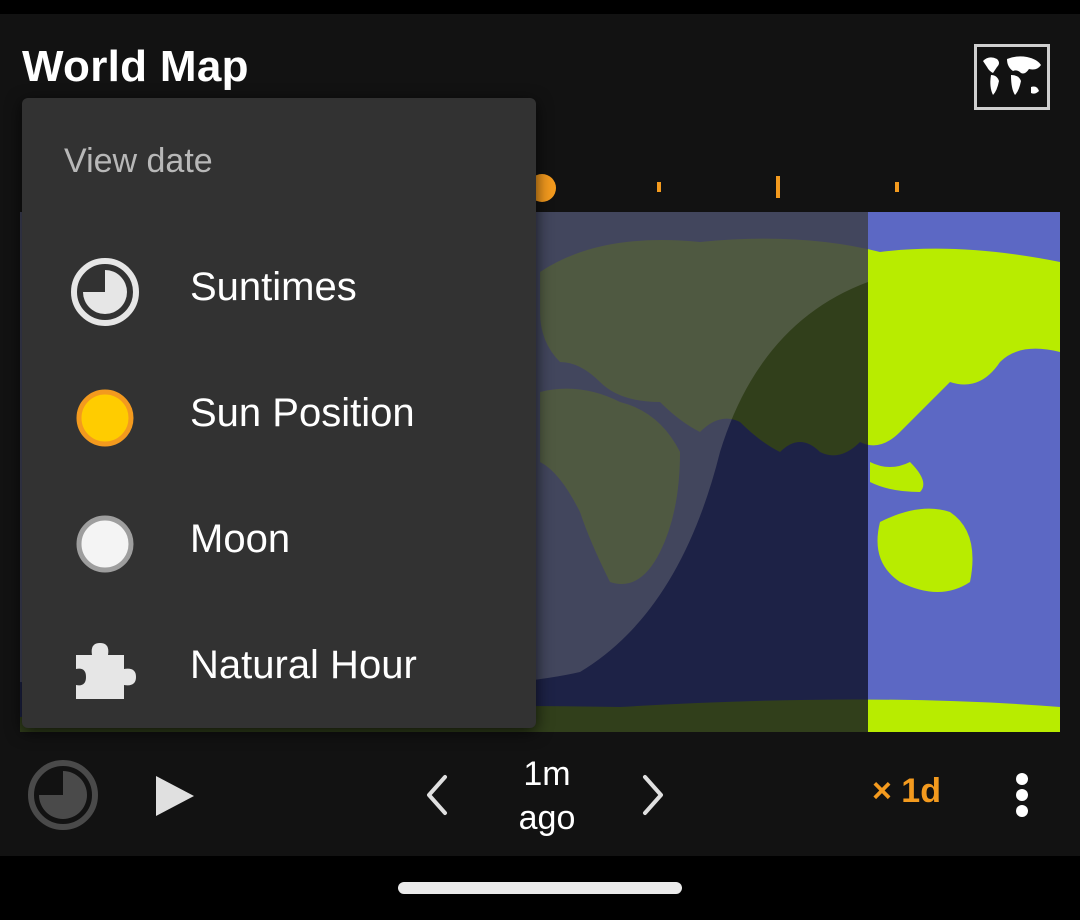 Image resolution: width=1080 pixels, height=920 pixels. I want to click on play-icon, so click(175, 796).